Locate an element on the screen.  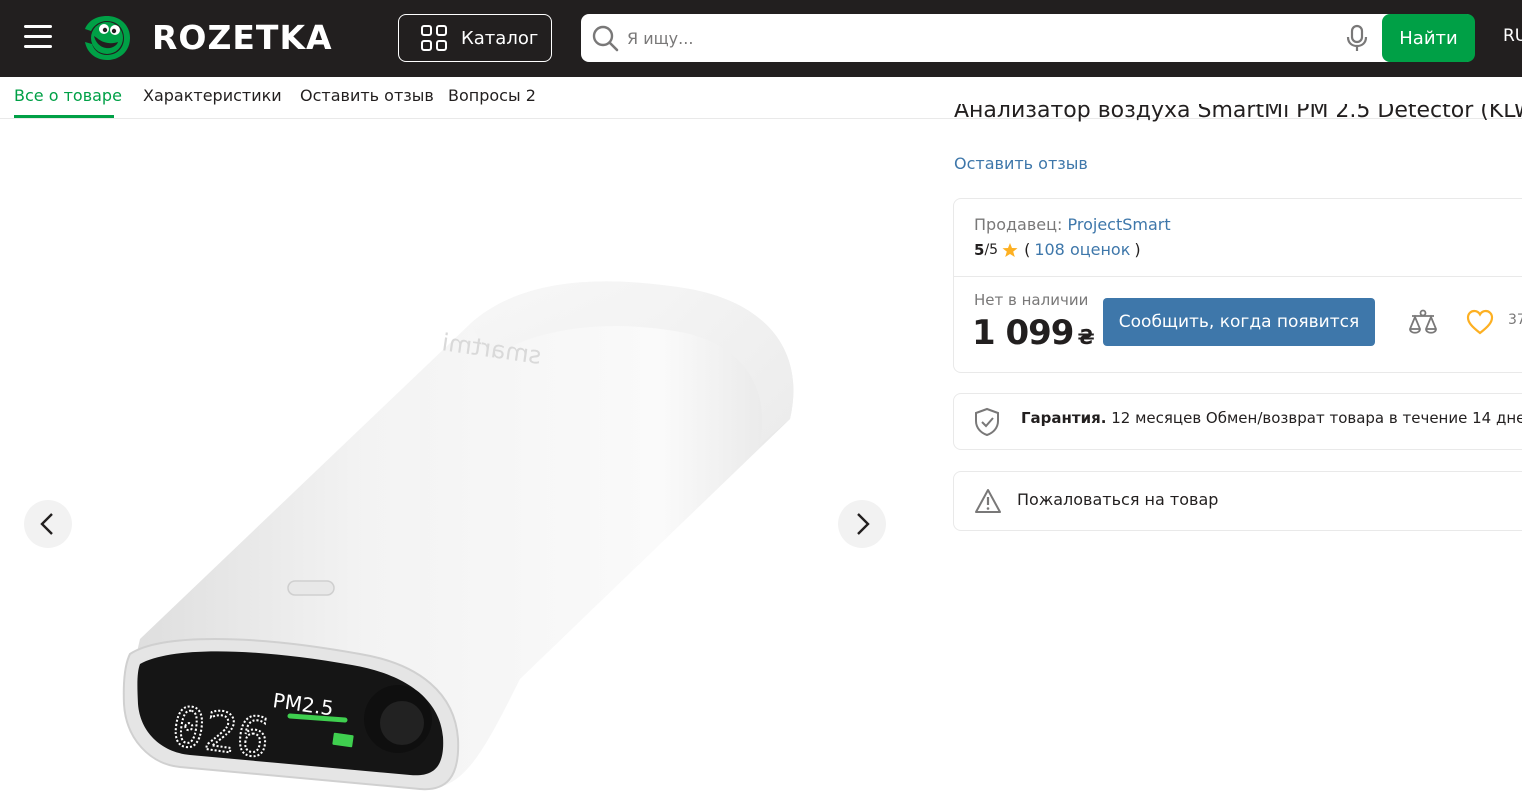
search-button: Найти is located at coordinates (1428, 38).